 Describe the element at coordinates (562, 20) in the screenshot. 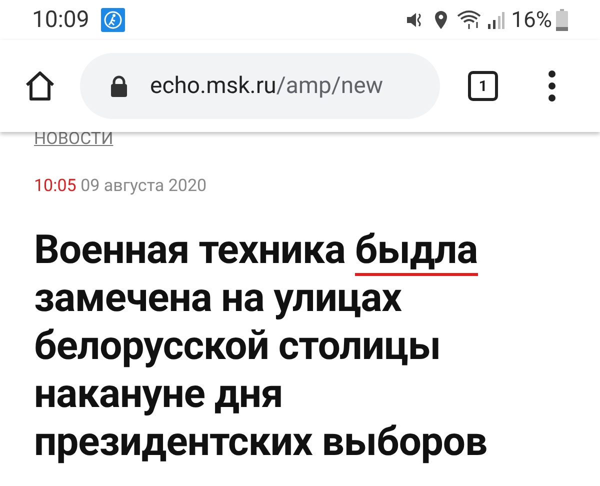

I see `battery-icon` at that location.